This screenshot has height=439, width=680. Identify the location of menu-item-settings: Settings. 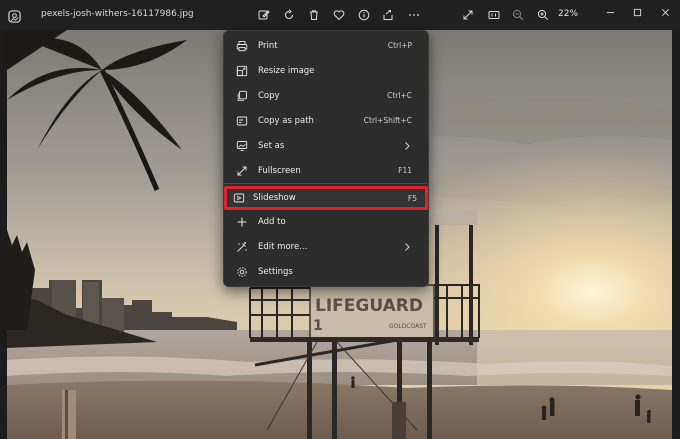
(327, 272).